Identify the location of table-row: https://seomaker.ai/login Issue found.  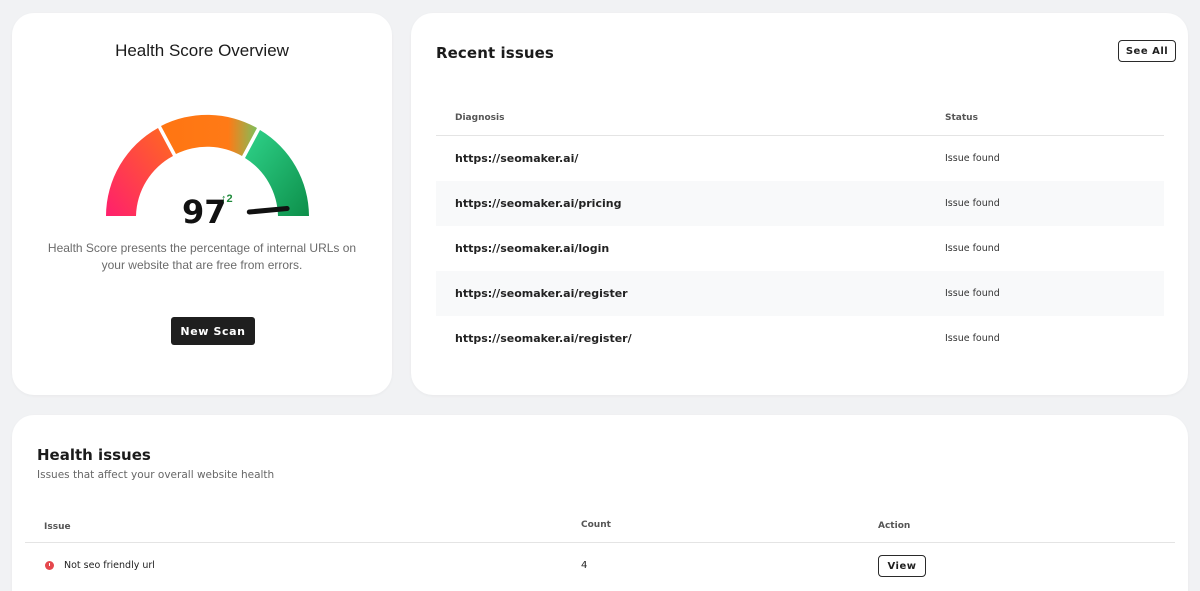
(800, 248).